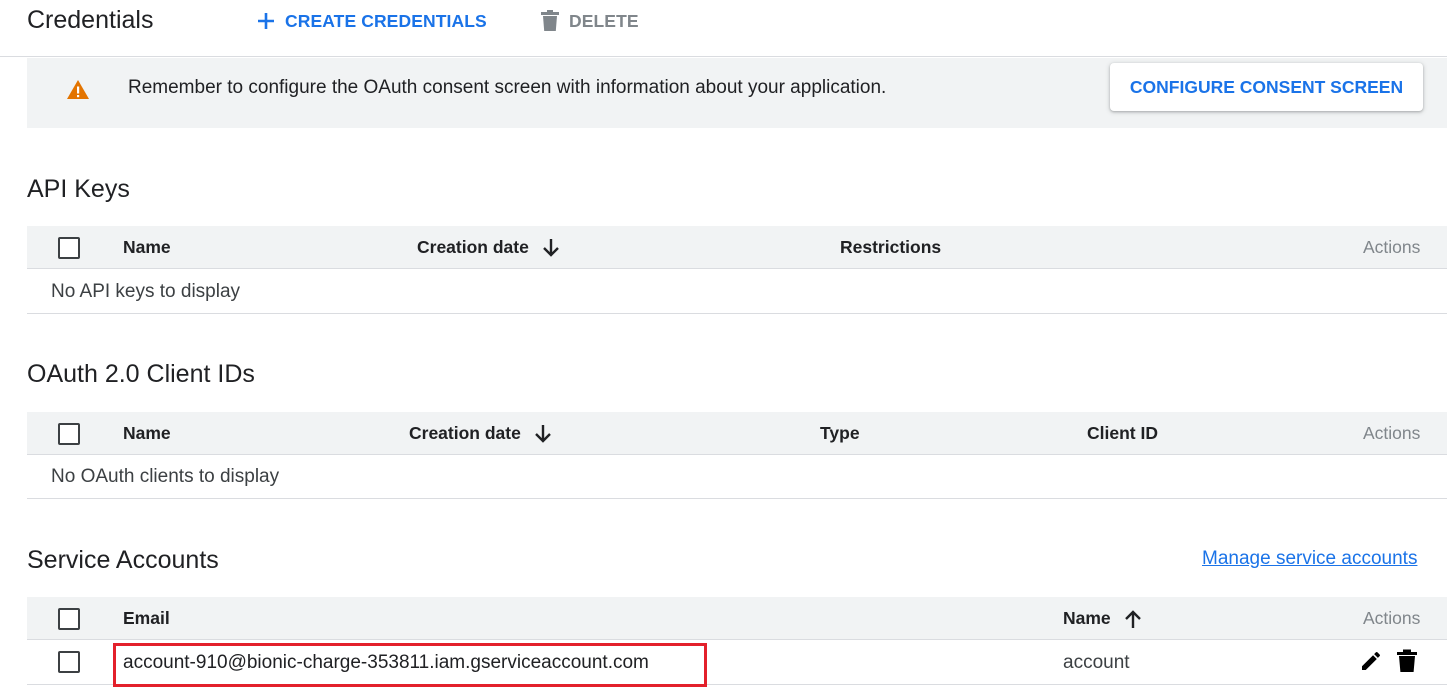 Image resolution: width=1447 pixels, height=687 pixels. What do you see at coordinates (1371, 661) in the screenshot?
I see `edit-icon` at bounding box center [1371, 661].